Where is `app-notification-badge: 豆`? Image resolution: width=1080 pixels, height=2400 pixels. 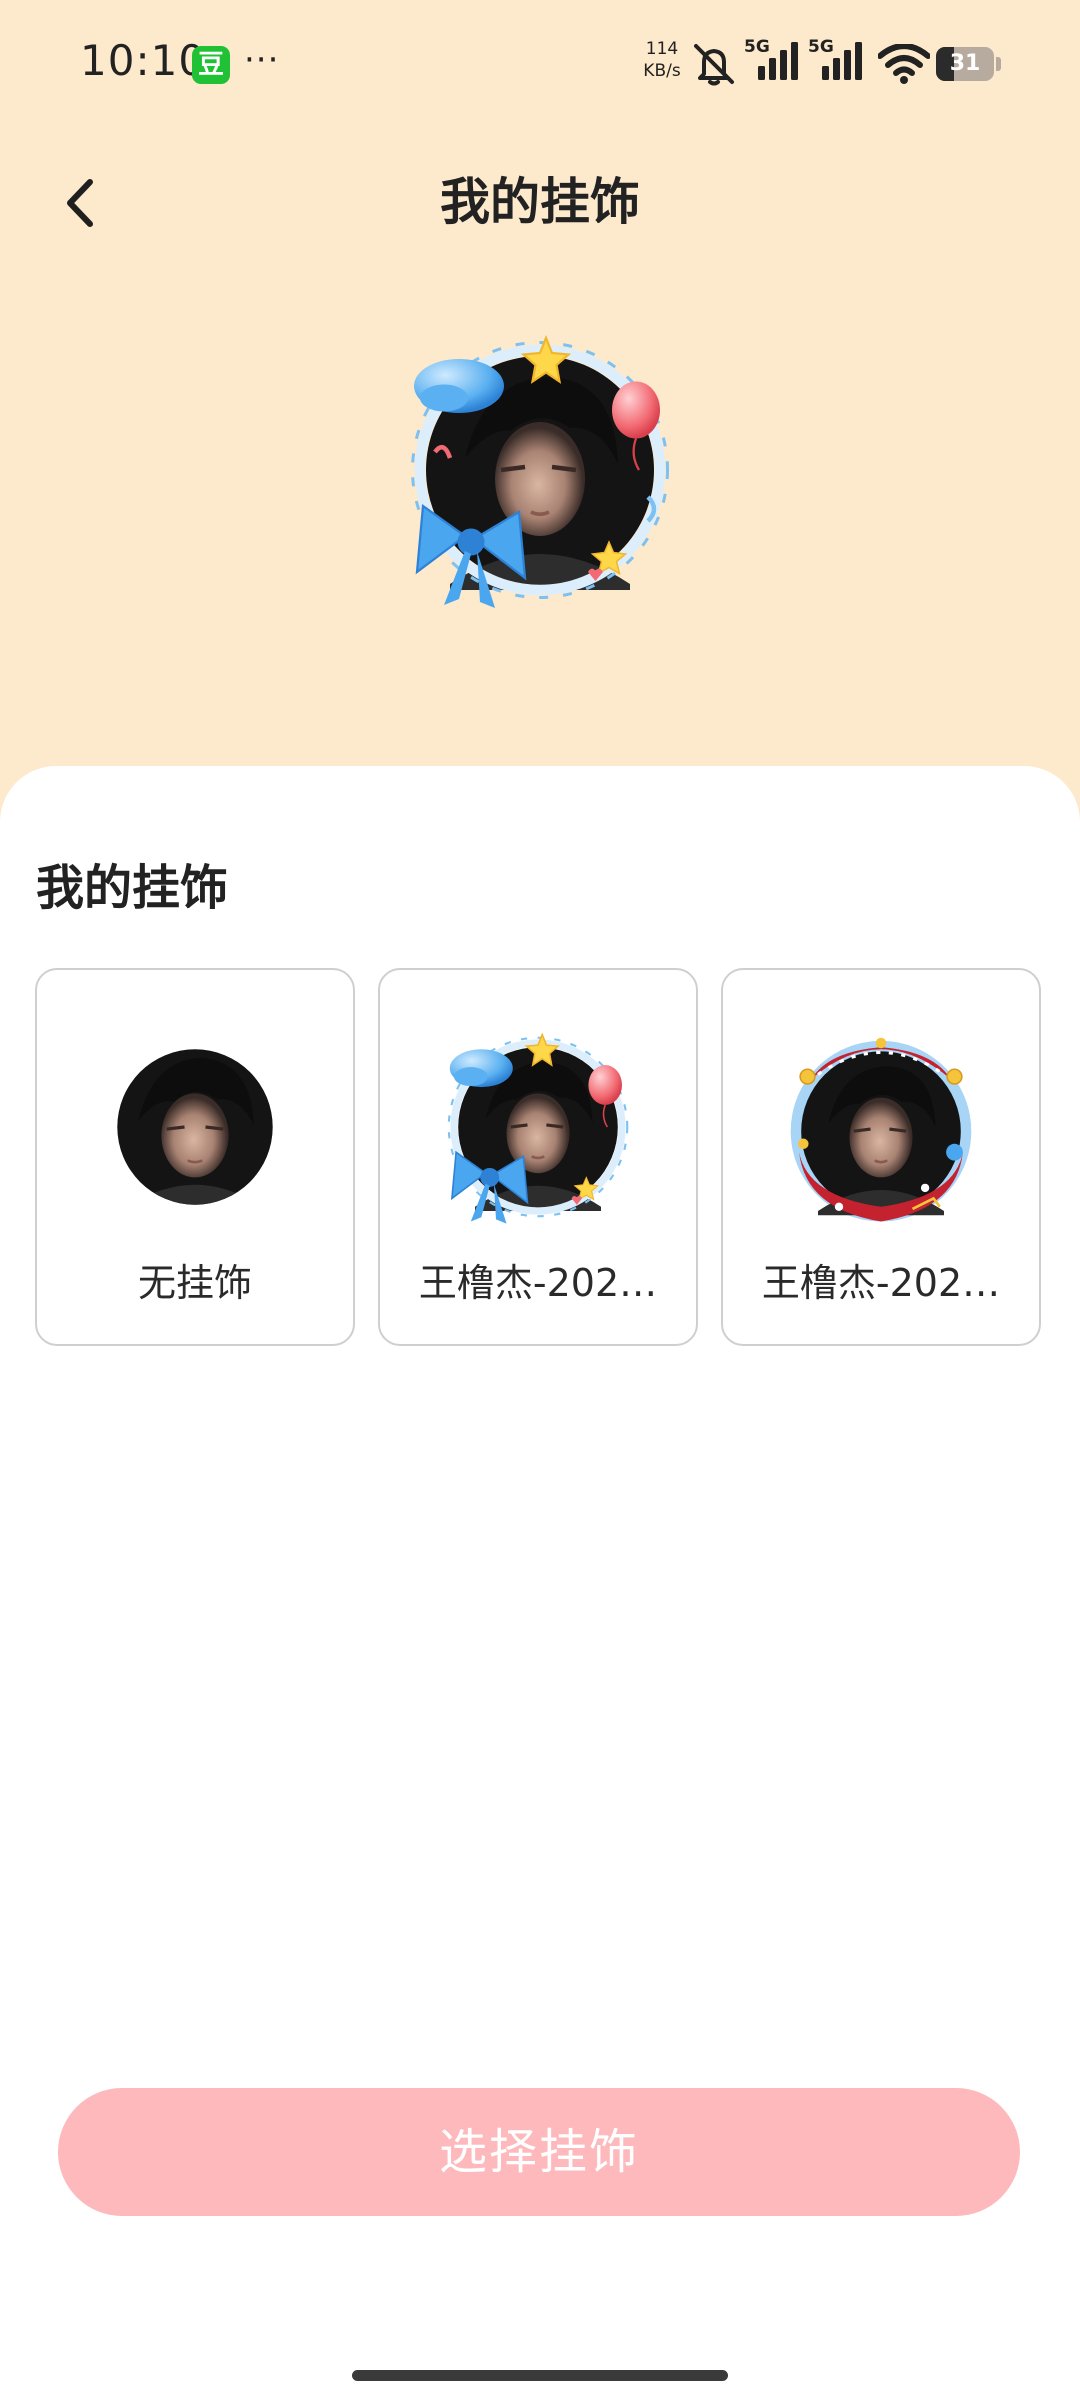
app-notification-badge: 豆 is located at coordinates (211, 65).